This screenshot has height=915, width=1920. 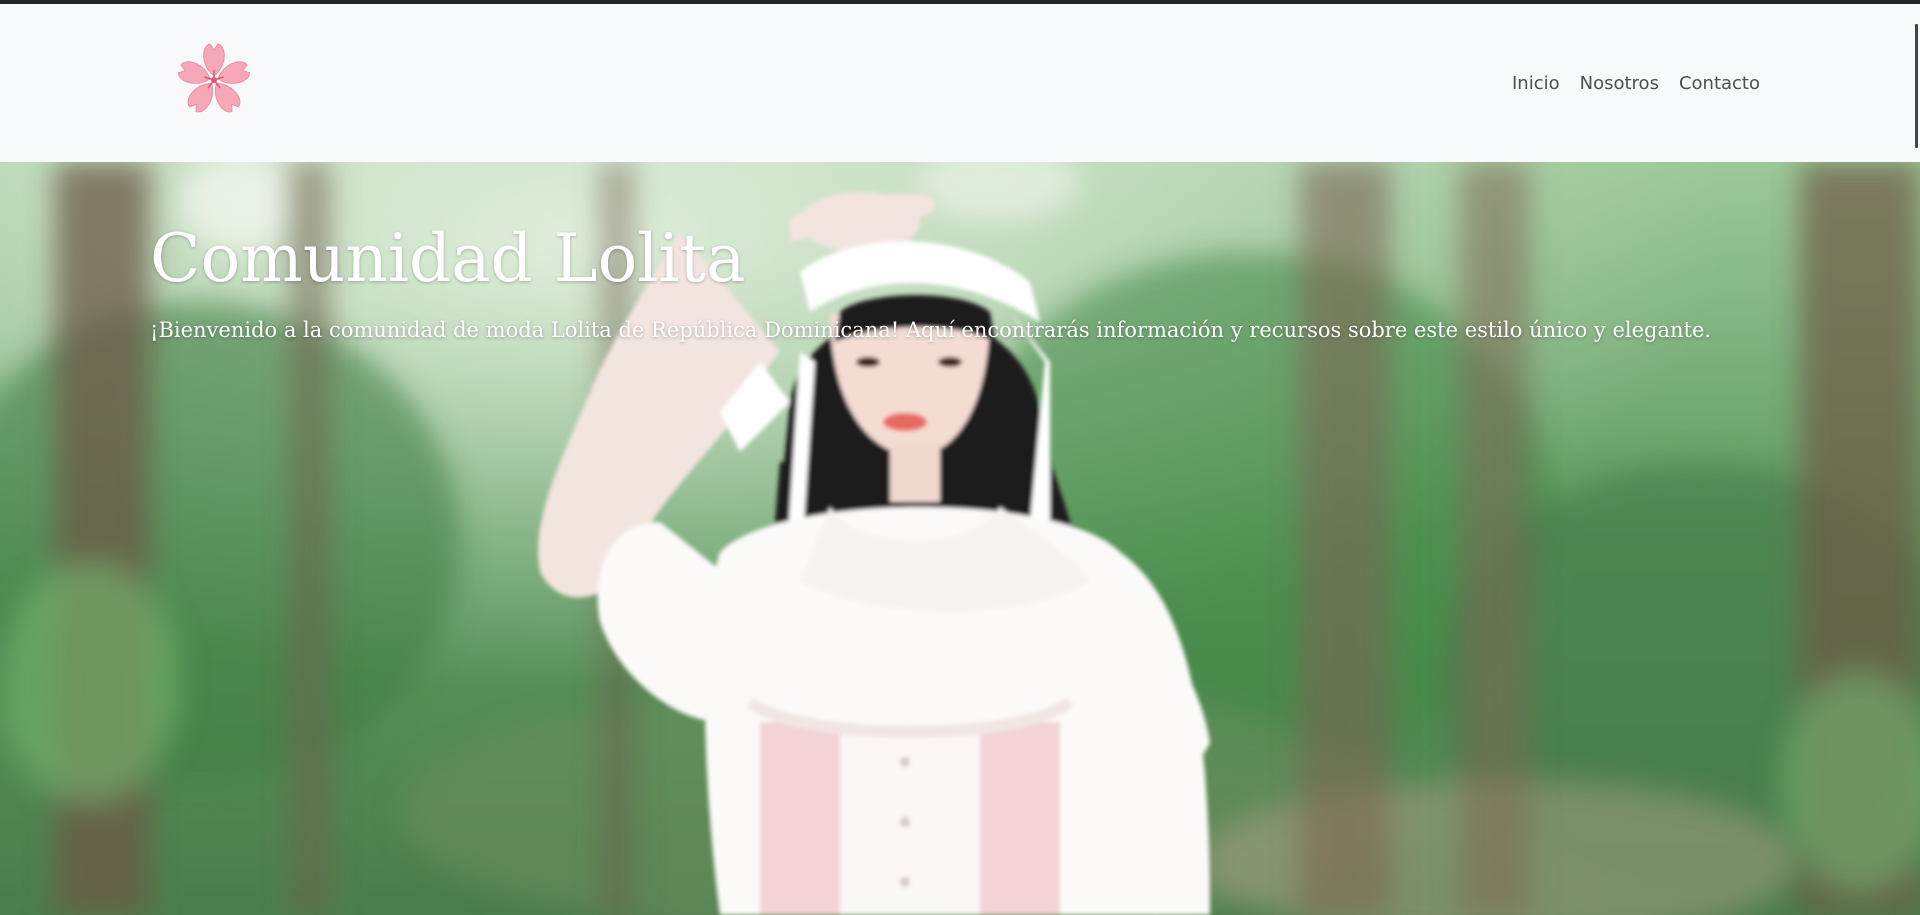 I want to click on nav-links: Inicio Nosotros Contacto, so click(x=1636, y=84).